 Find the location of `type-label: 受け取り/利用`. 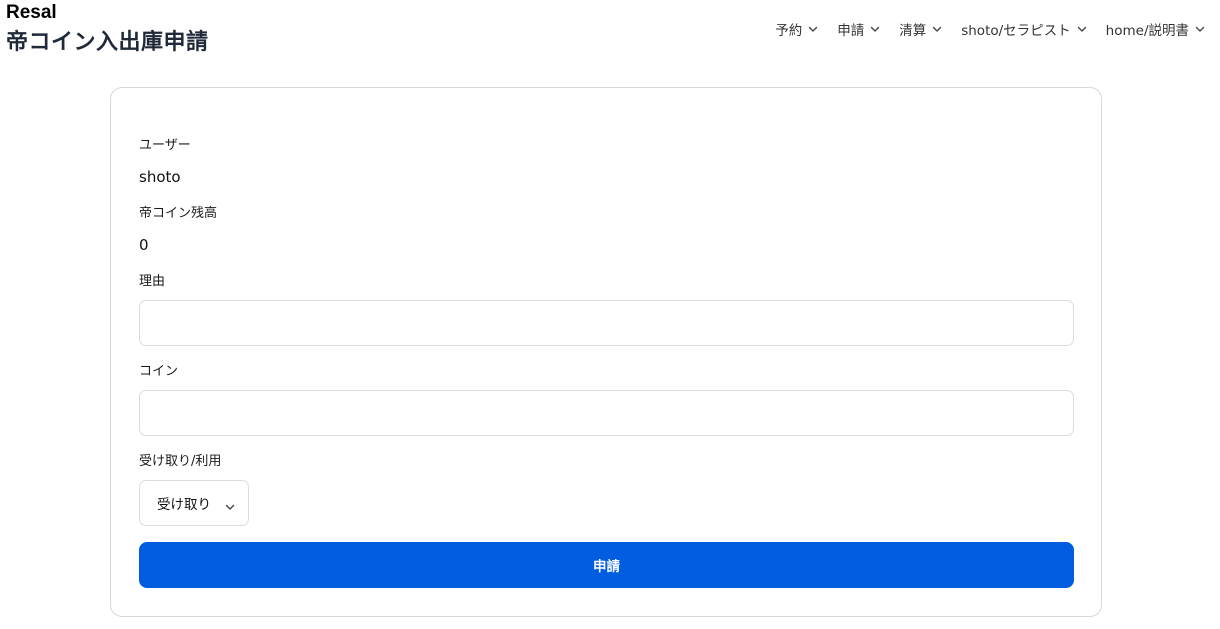

type-label: 受け取り/利用 is located at coordinates (180, 461).